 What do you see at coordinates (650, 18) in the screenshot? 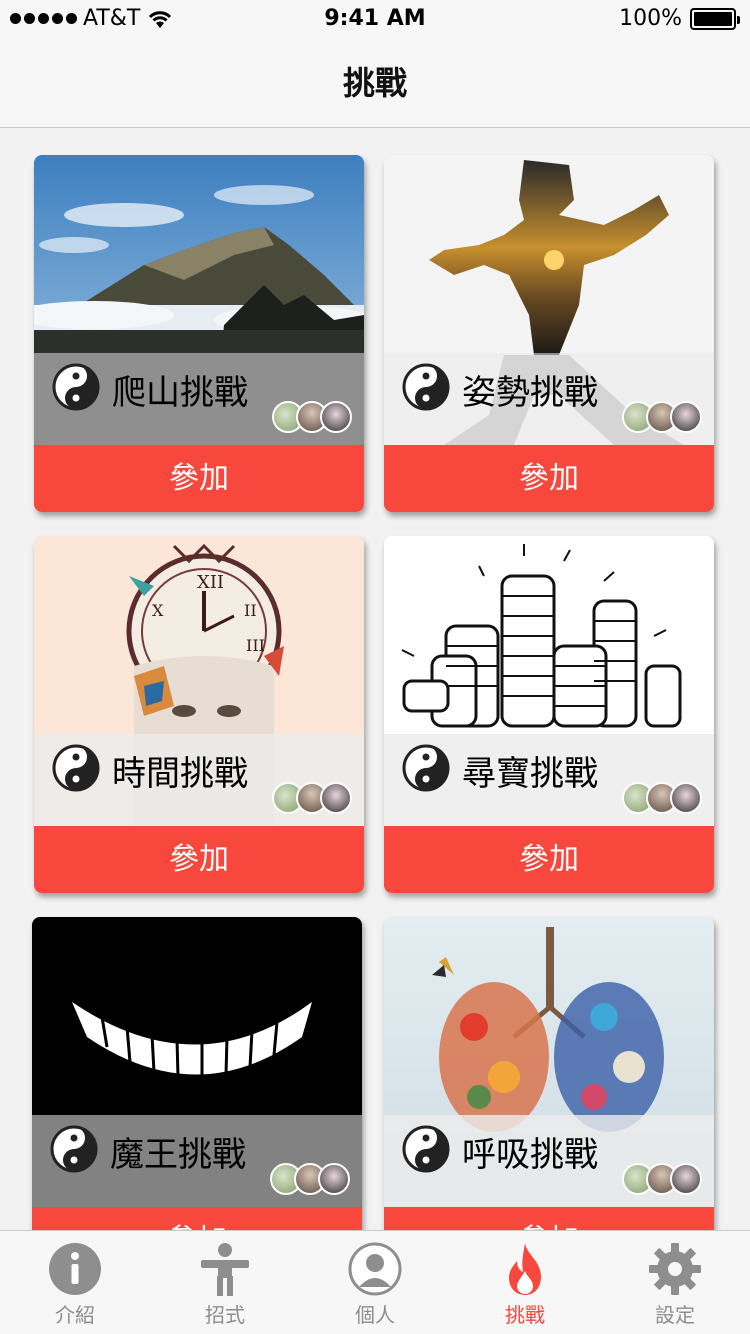
I see `battery-percent: 100%` at bounding box center [650, 18].